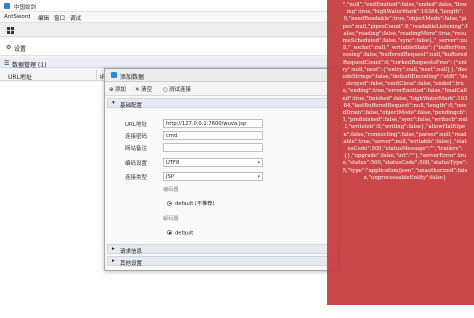  Describe the element at coordinates (170, 177) in the screenshot. I see `type-value: JSP` at that location.